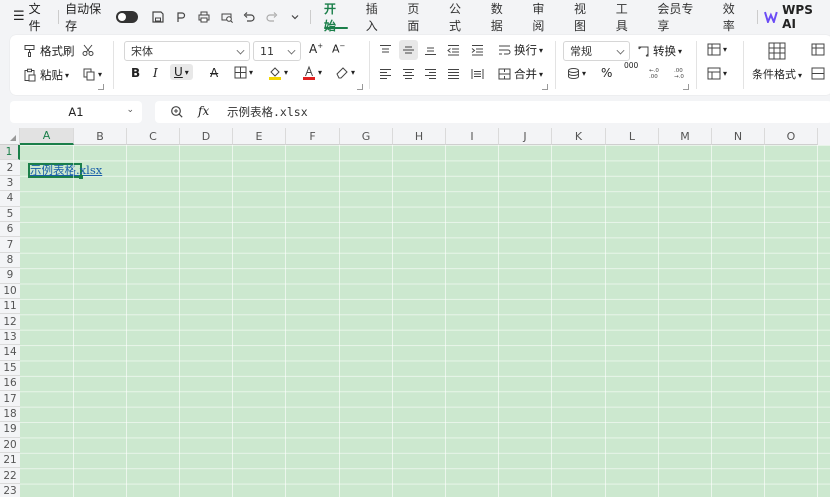 This screenshot has width=830, height=497. I want to click on tab-review: 审阅, so click(544, 16).